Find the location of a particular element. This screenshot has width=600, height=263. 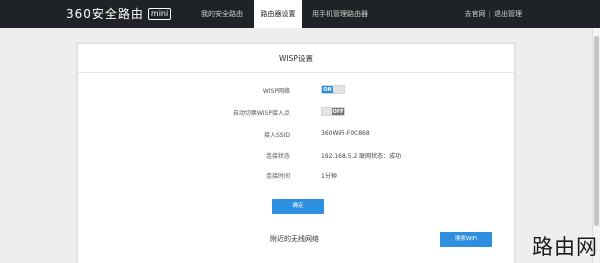

wisp-network-label: WISP网络 is located at coordinates (276, 91).